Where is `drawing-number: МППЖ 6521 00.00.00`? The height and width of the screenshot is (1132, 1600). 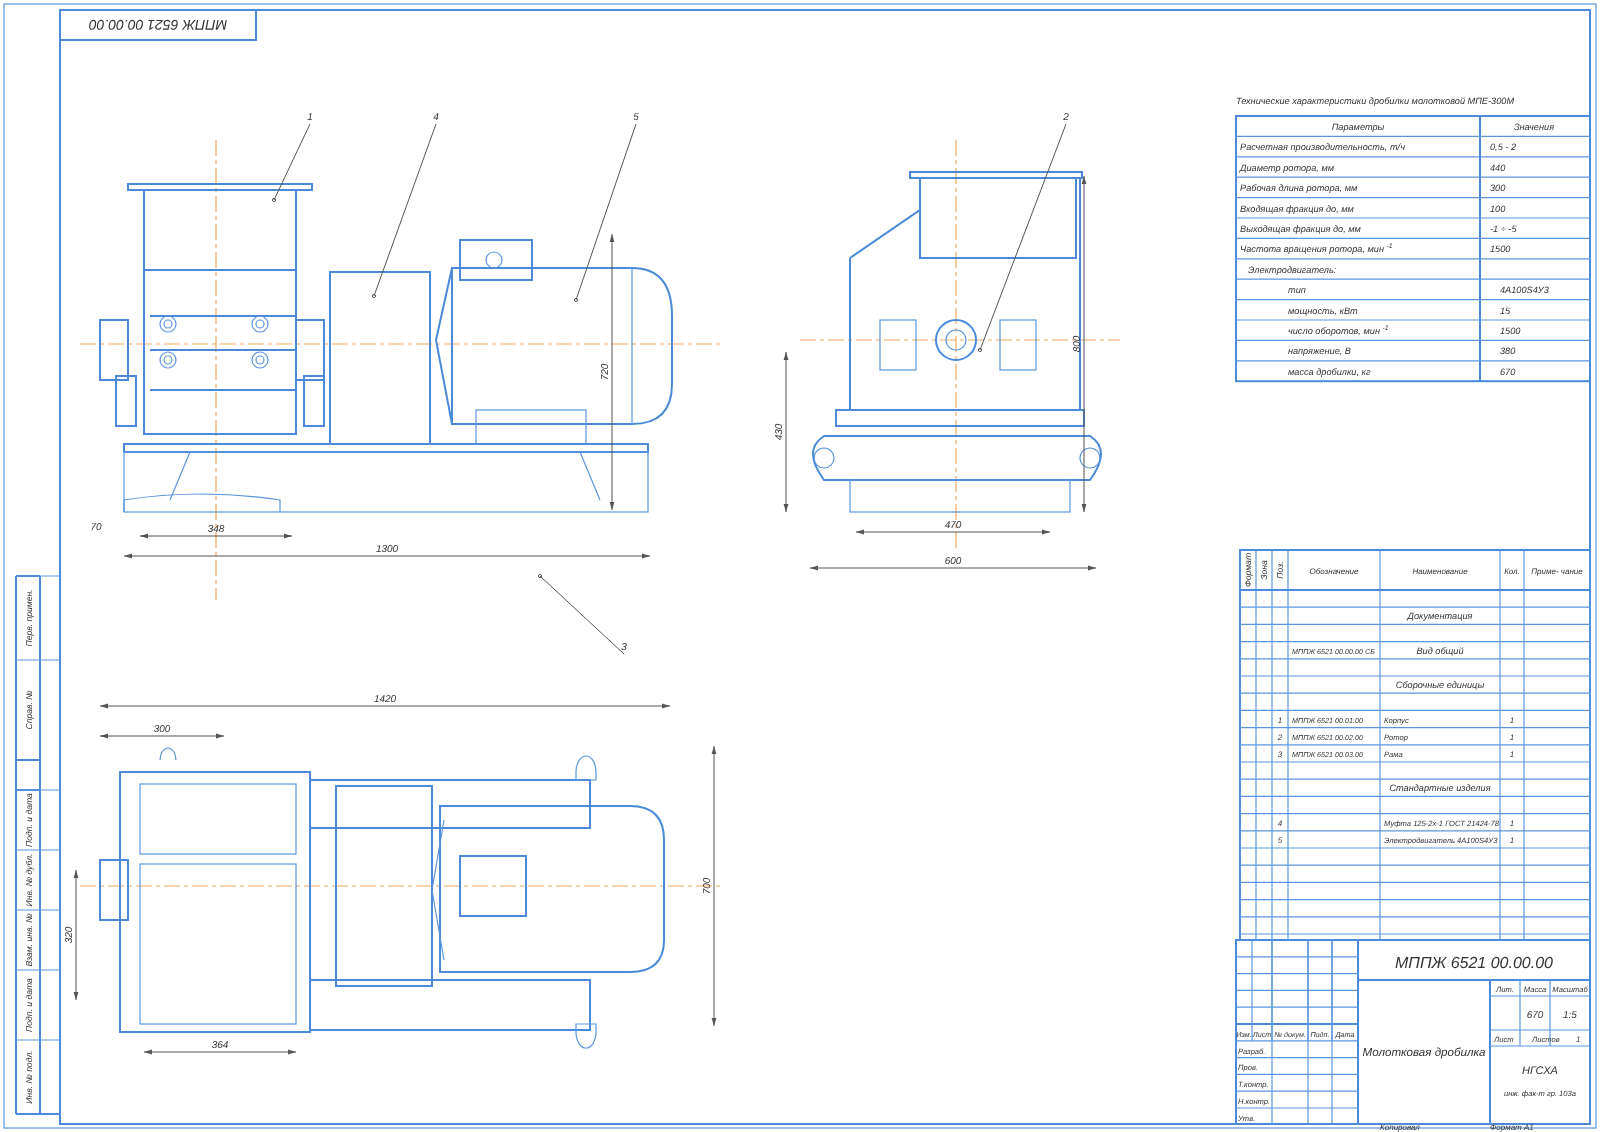
drawing-number: МППЖ 6521 00.00.00 is located at coordinates (1474, 963).